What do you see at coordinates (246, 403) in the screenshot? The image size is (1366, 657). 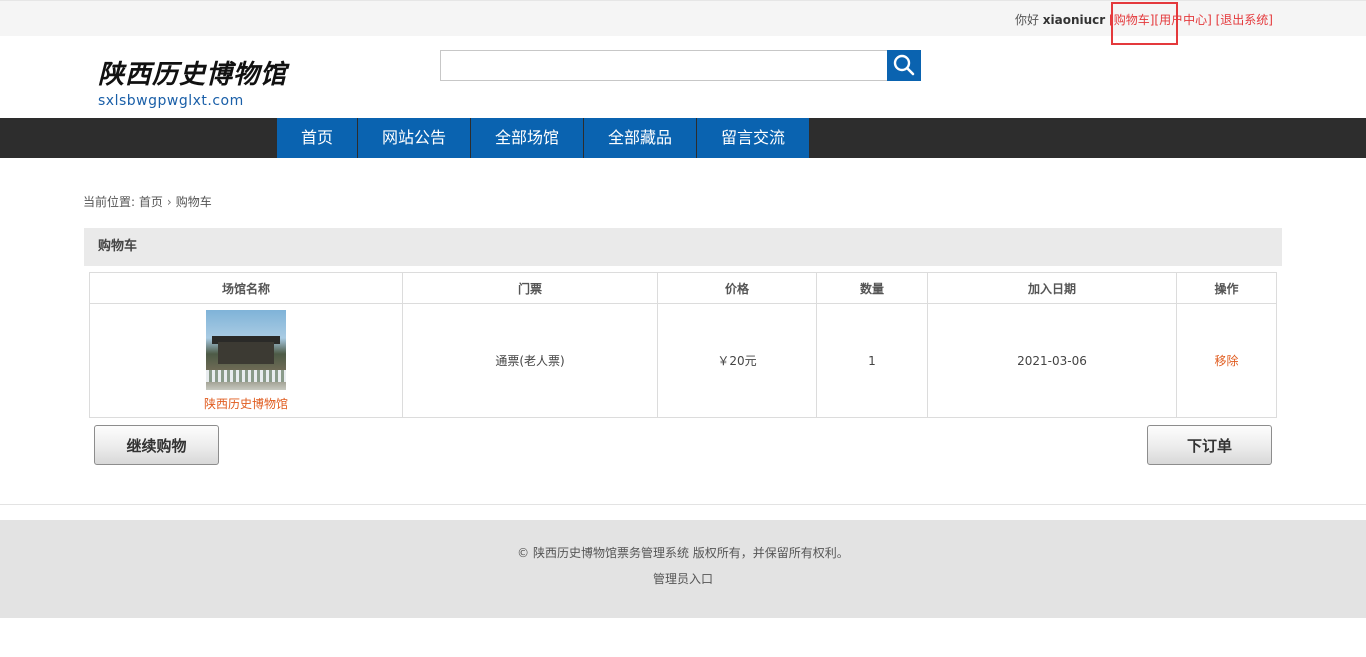 I see `venue-name-link: 陕西历史博物馆` at bounding box center [246, 403].